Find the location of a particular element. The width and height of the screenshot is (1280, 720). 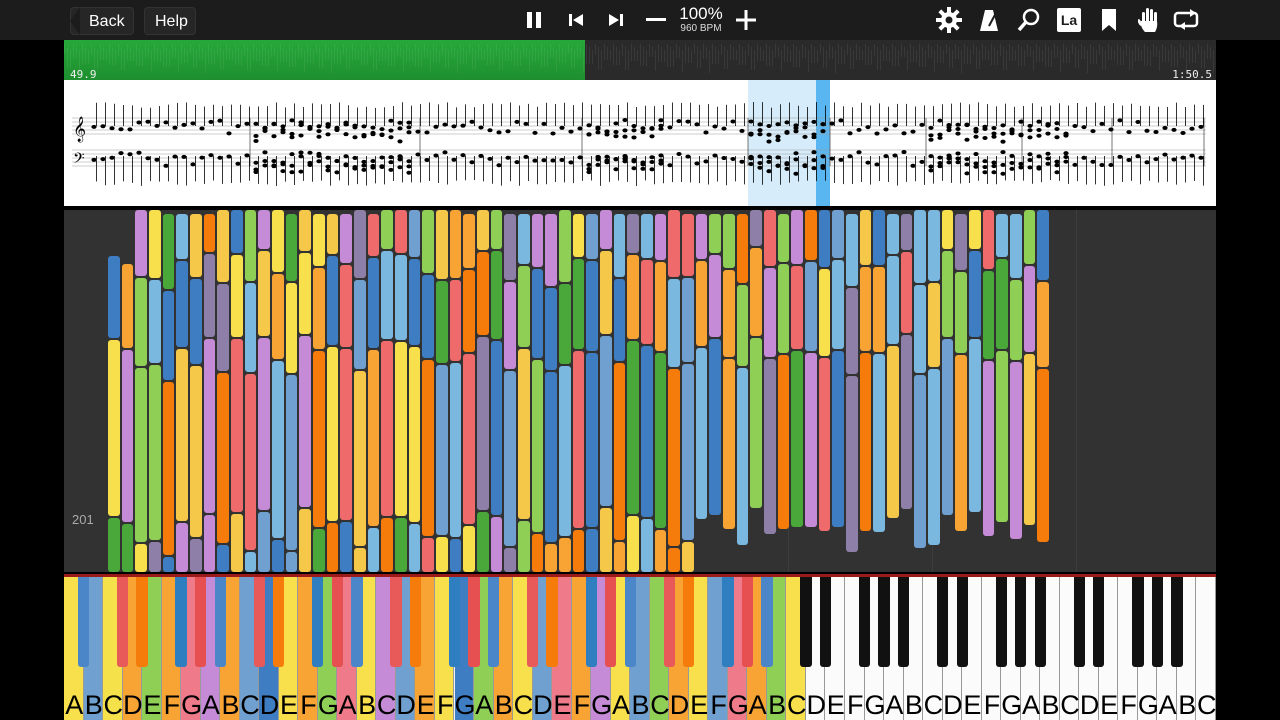

back-button: Back is located at coordinates (102, 21).